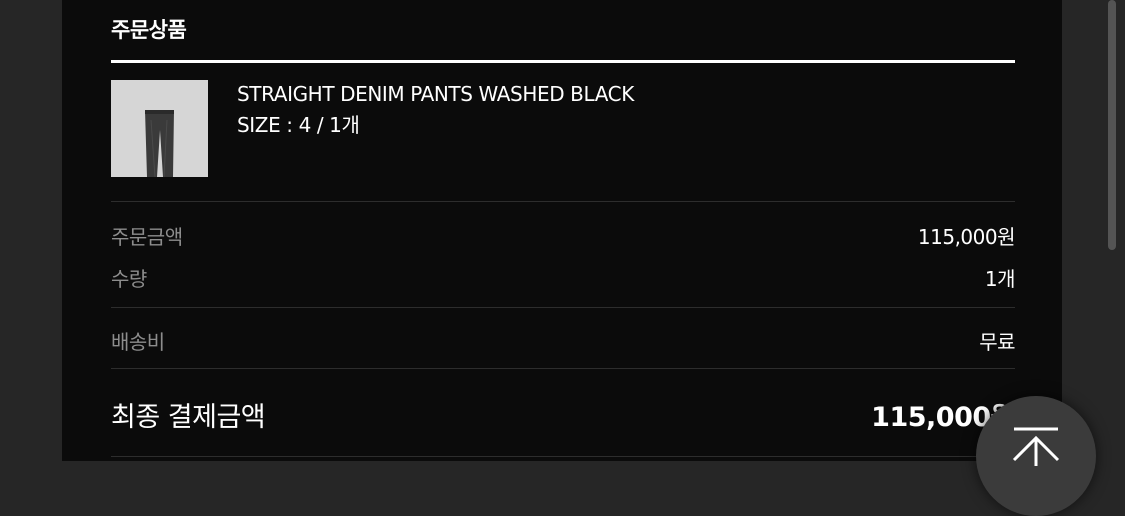 The image size is (1125, 516). What do you see at coordinates (997, 342) in the screenshot?
I see `shipping-value: 무료` at bounding box center [997, 342].